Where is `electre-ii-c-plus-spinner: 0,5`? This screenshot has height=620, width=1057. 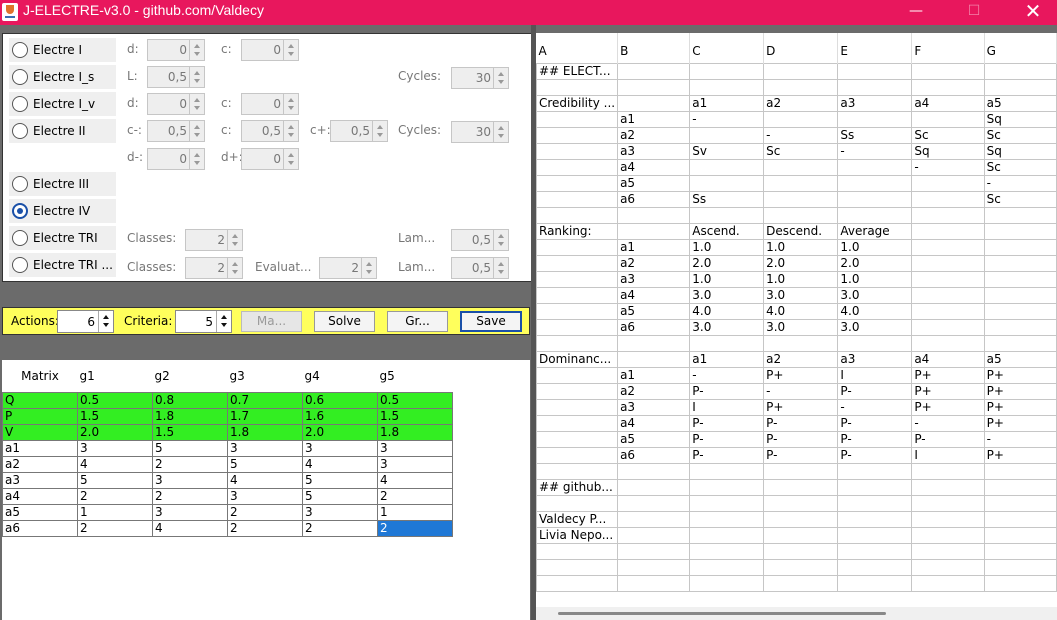
electre-ii-c-plus-spinner: 0,5 is located at coordinates (359, 131).